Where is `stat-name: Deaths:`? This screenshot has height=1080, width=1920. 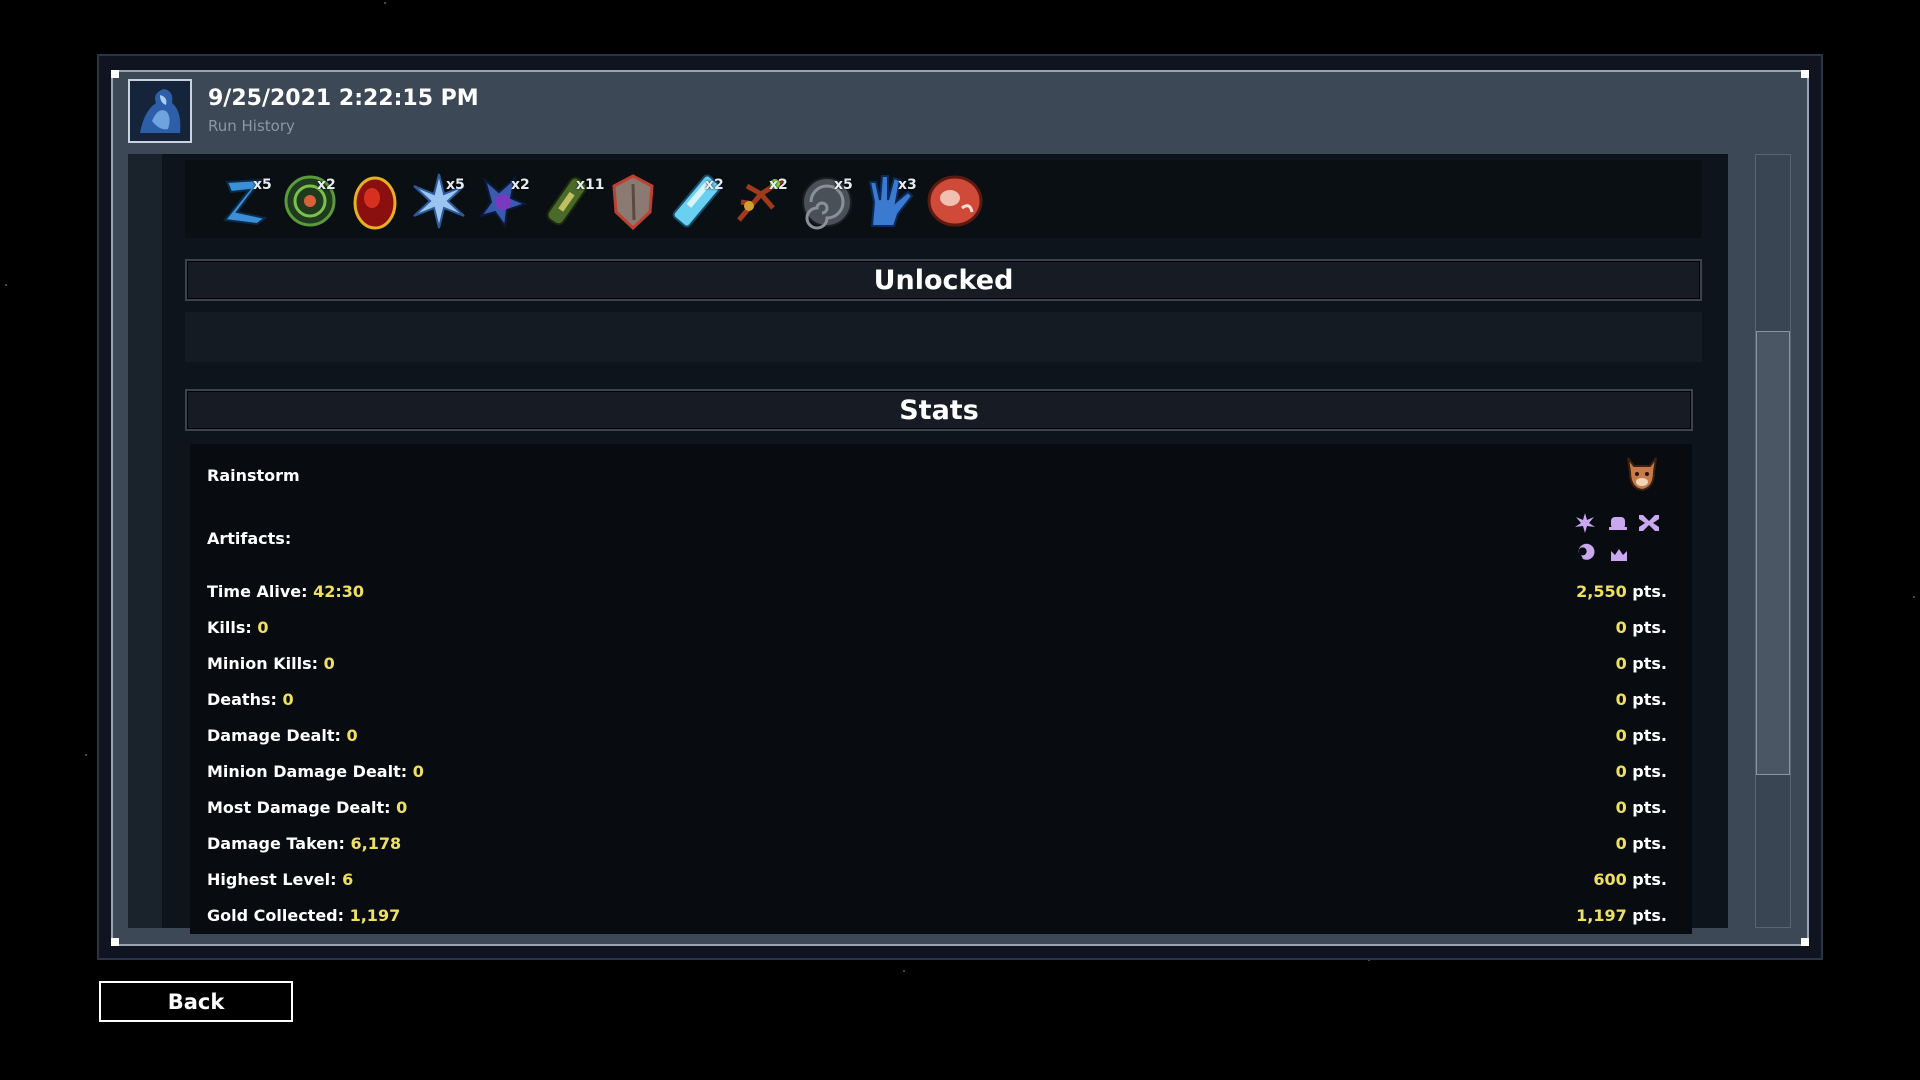
stat-name: Deaths: is located at coordinates (245, 699).